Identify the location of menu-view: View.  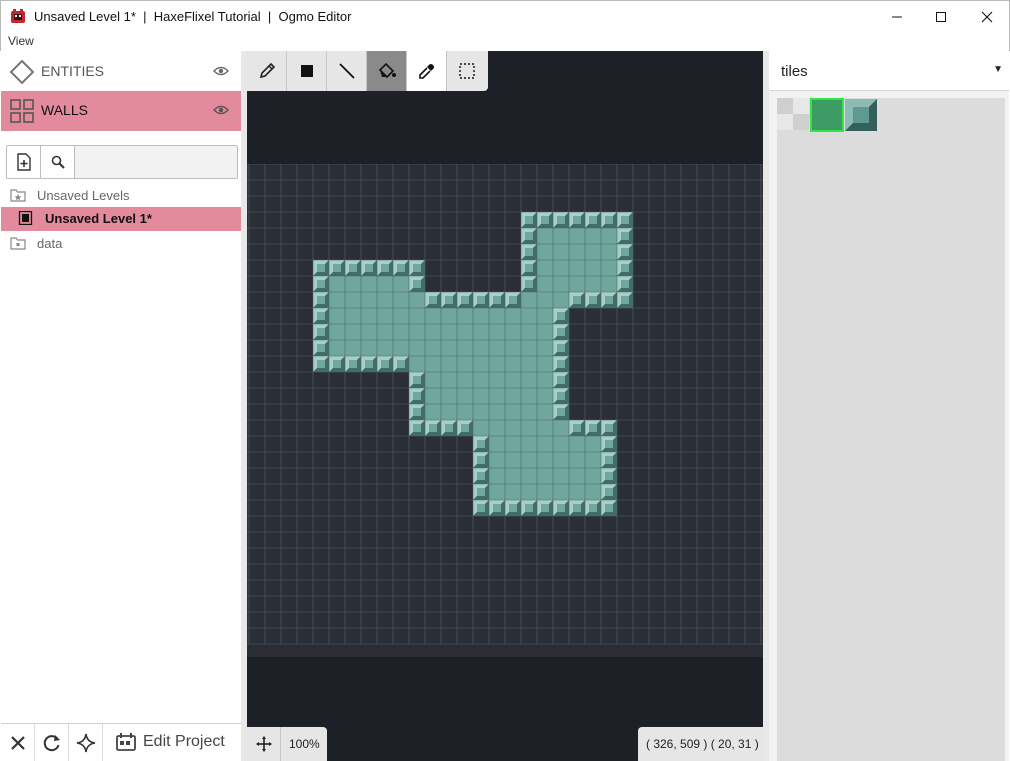
(21, 41).